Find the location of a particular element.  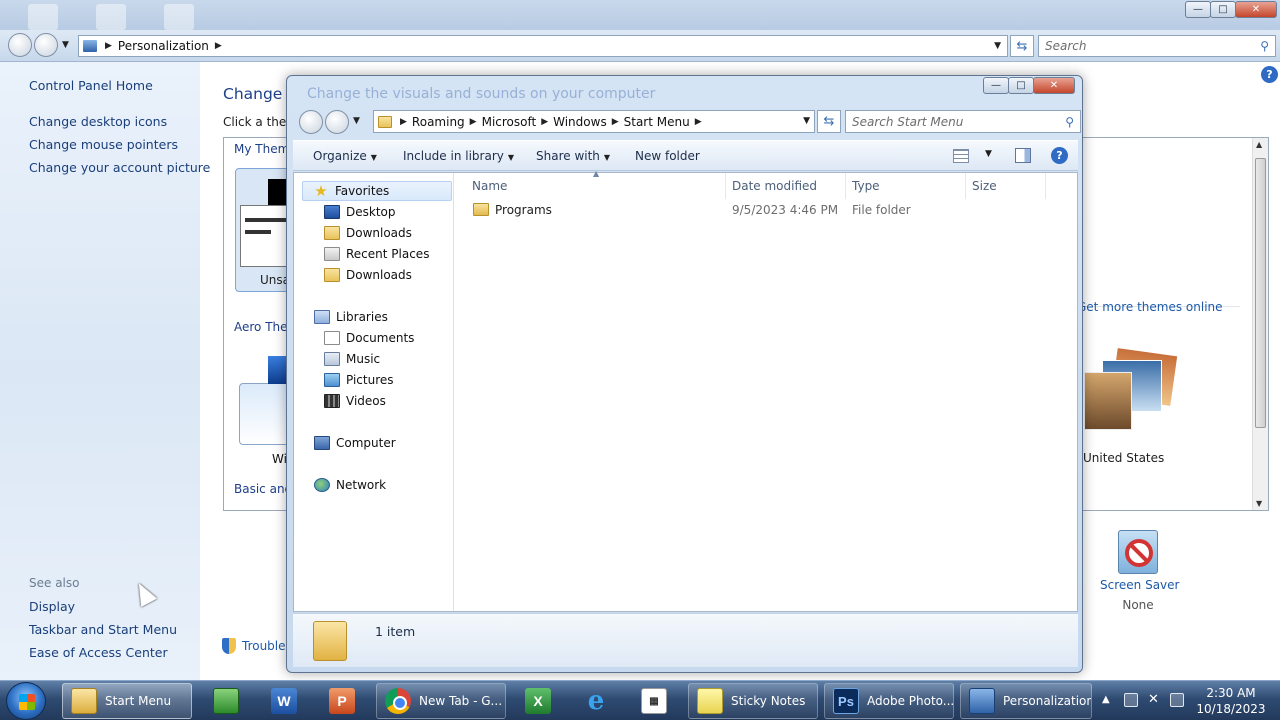

scroll-down-icon: ▼ is located at coordinates (1259, 503).